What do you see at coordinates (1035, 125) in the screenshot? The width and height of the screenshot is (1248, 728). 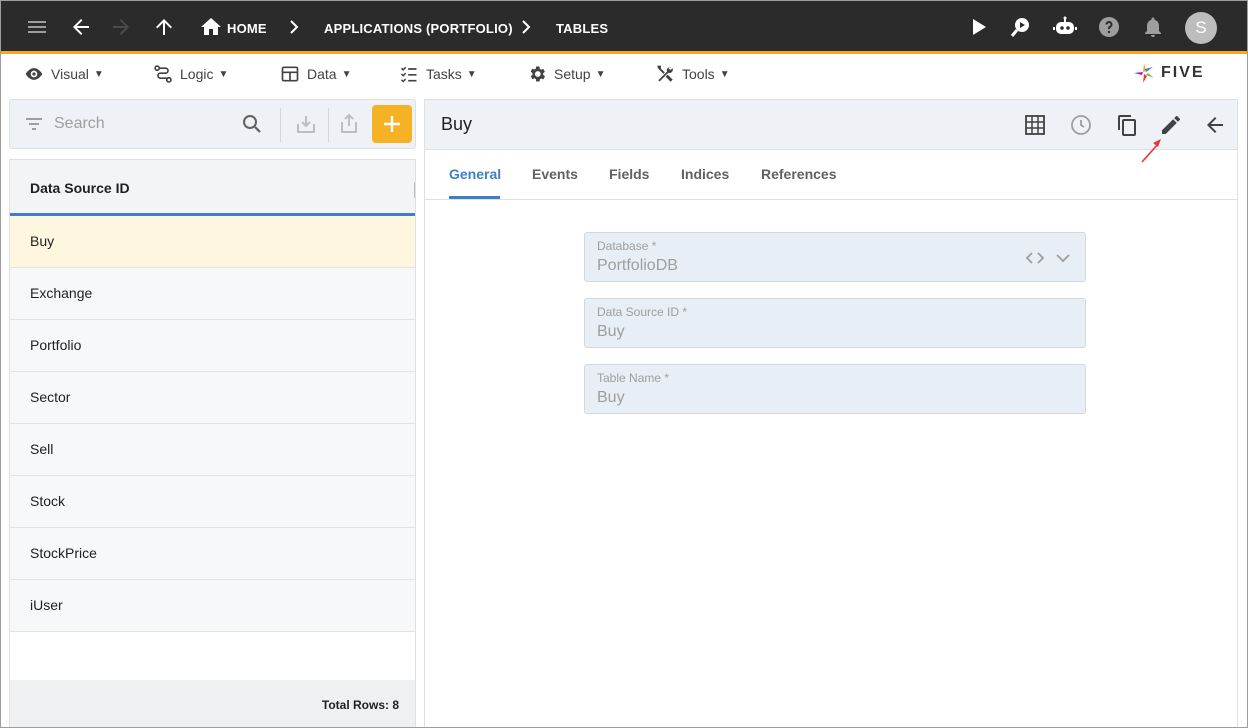 I see `grid-view-icon` at bounding box center [1035, 125].